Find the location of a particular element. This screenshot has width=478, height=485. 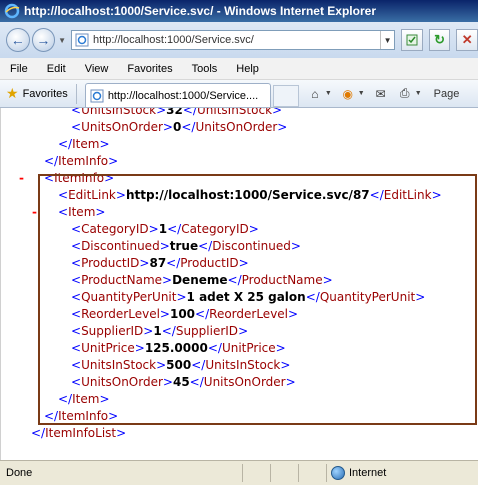

url-dropdown-button: ▼ is located at coordinates (387, 40).